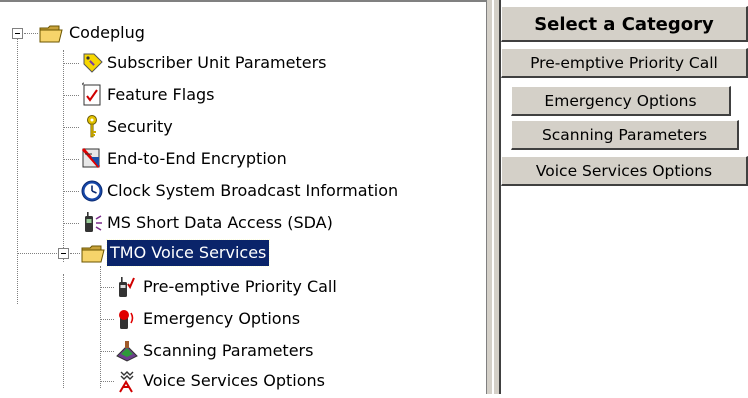  Describe the element at coordinates (493, 197) in the screenshot. I see `pane-splitter` at that location.